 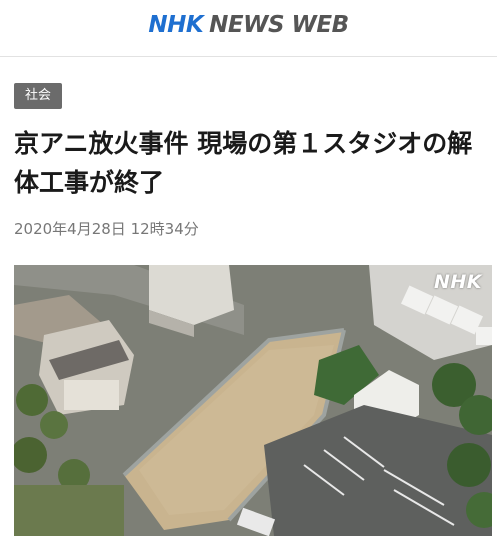 What do you see at coordinates (106, 229) in the screenshot?
I see `article-datetime: 2020年4月28日 12時34分` at bounding box center [106, 229].